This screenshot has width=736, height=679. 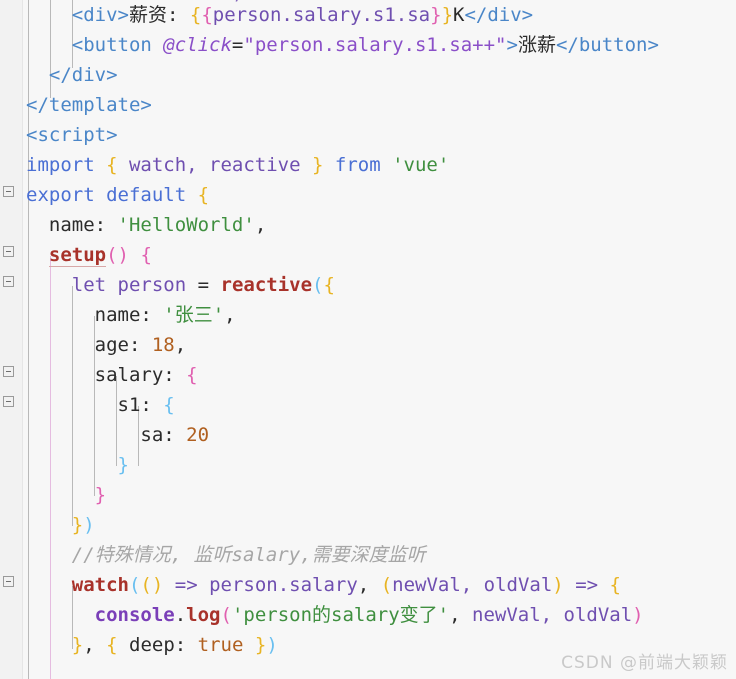 What do you see at coordinates (163, 345) in the screenshot?
I see `token: 18` at bounding box center [163, 345].